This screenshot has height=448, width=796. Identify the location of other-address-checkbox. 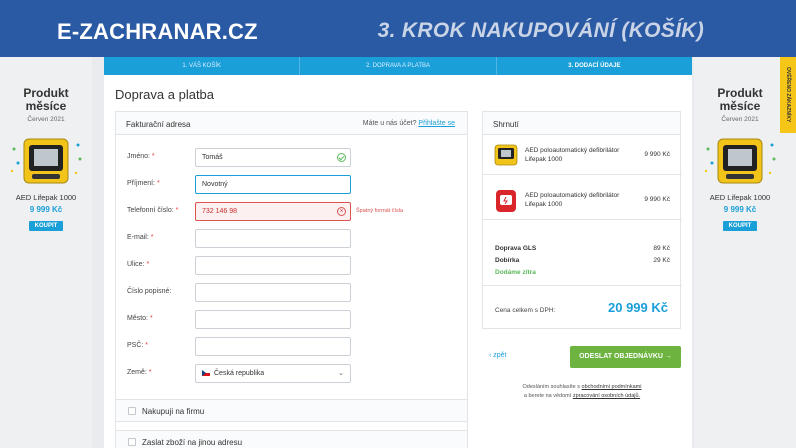
(132, 442).